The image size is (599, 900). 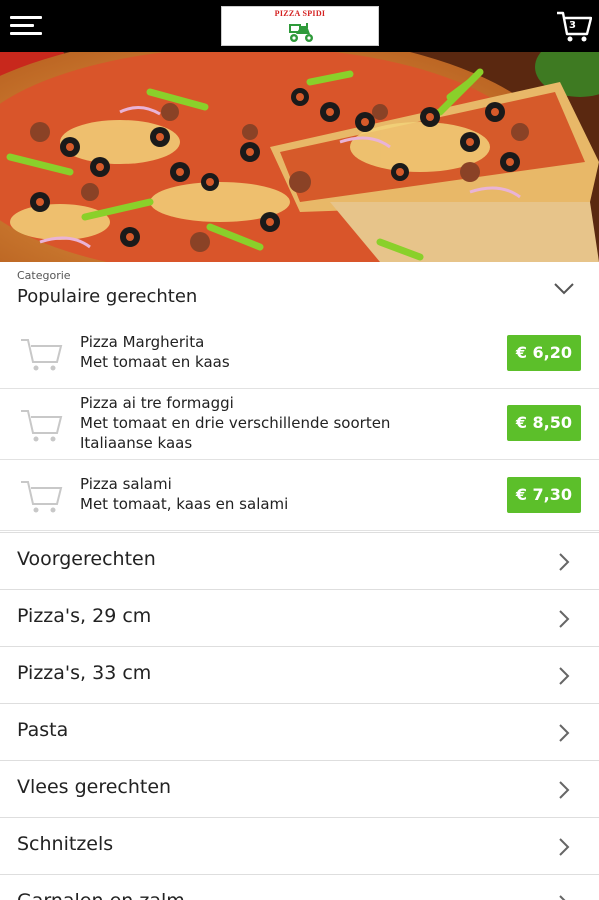 I want to click on category-item-label: Pizza's, 33 cm, so click(x=84, y=673).